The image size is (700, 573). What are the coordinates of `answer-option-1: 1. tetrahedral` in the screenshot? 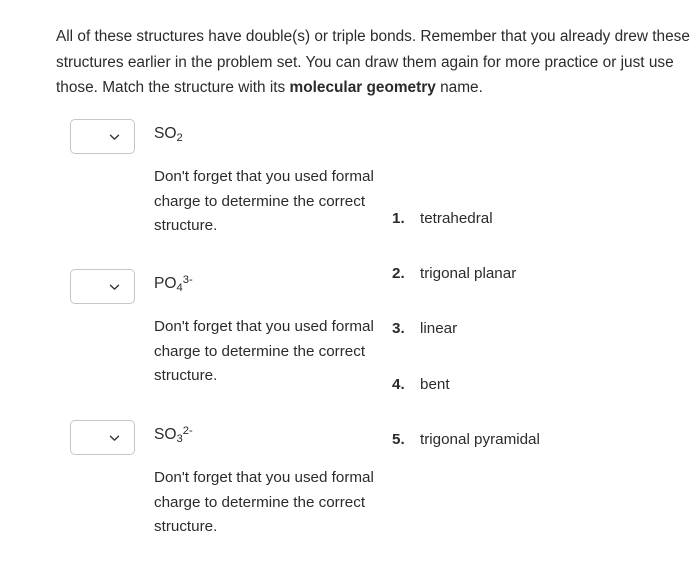 It's located at (542, 219).